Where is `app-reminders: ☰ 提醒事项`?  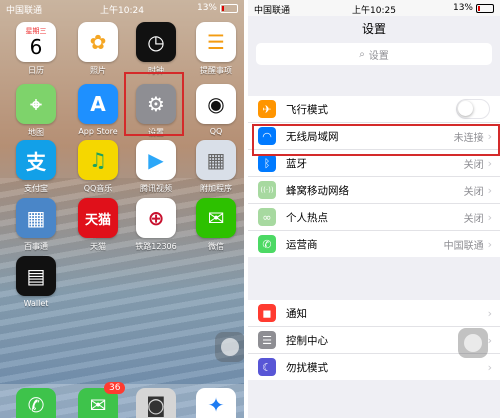
app-reminders: ☰ 提醒事项 is located at coordinates (216, 49).